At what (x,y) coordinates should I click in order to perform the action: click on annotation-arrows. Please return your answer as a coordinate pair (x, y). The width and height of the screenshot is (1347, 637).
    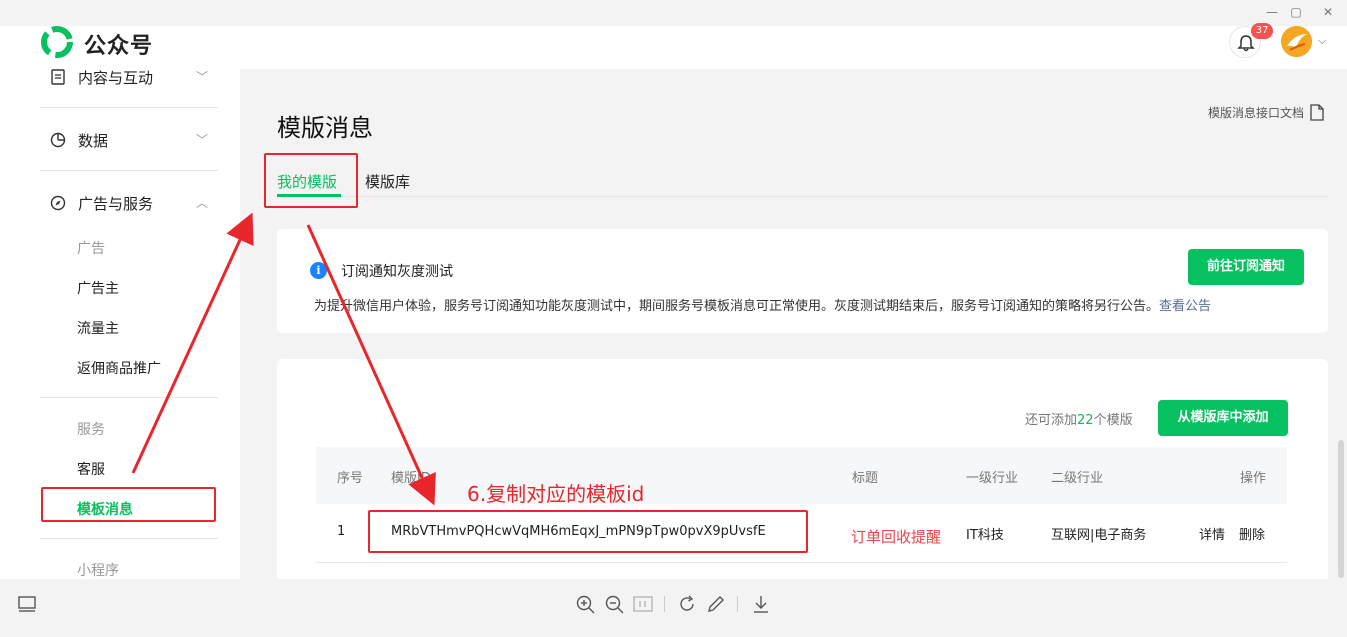
    Looking at the image, I should click on (283, 359).